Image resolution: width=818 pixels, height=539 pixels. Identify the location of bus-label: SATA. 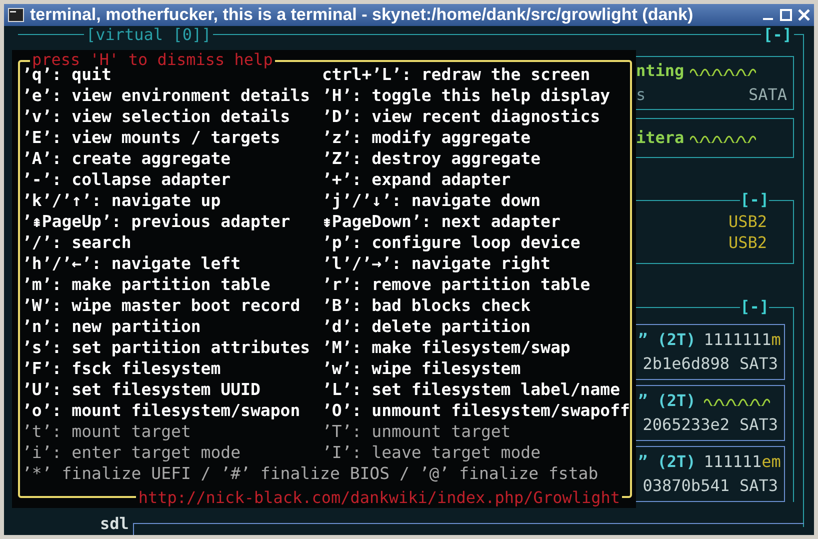
(767, 95).